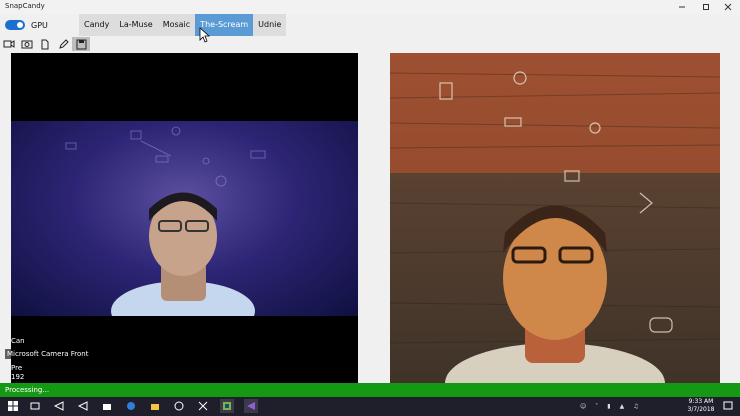 The image size is (740, 416). I want to click on minimize-icon, so click(682, 7).